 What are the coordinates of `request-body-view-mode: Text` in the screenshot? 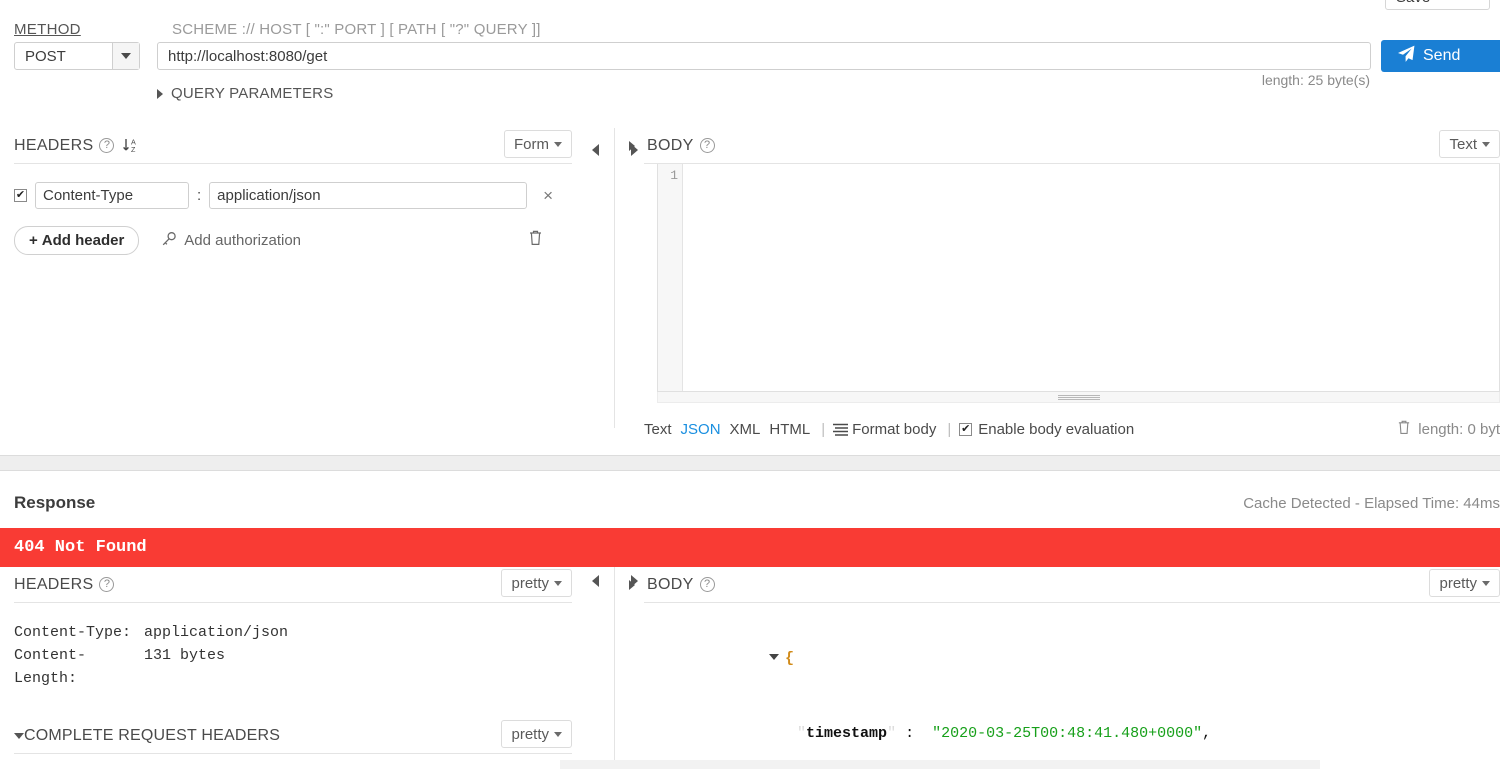 It's located at (1469, 144).